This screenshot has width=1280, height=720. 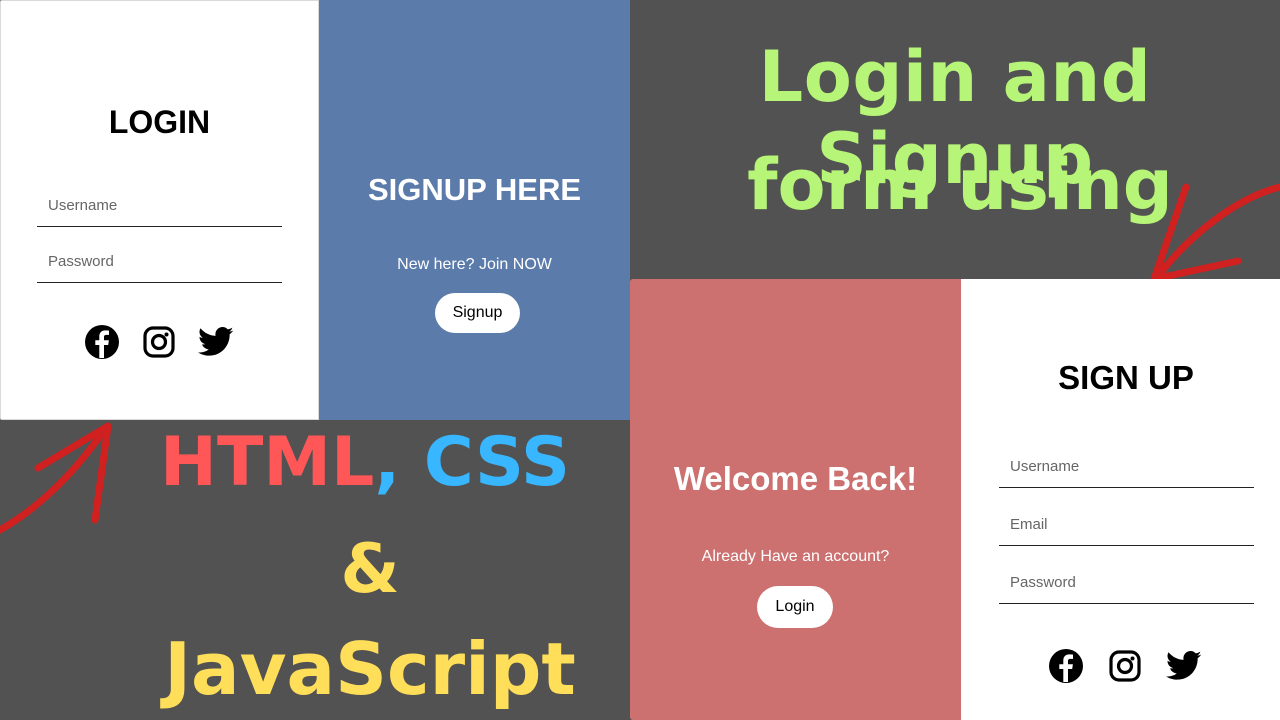 I want to click on login-button: Login, so click(x=795, y=607).